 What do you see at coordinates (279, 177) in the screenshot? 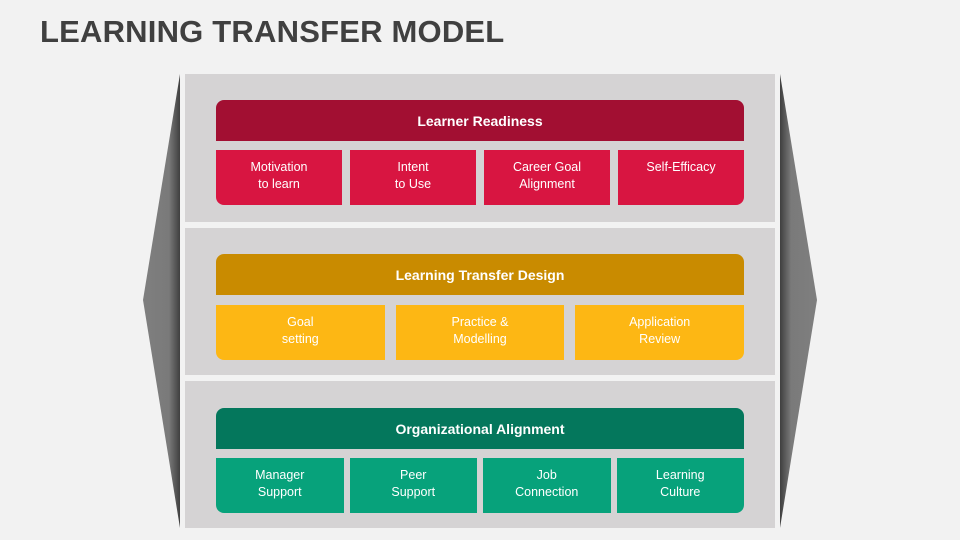
I see `item-motivation-to-learn: Motivation to learn` at bounding box center [279, 177].